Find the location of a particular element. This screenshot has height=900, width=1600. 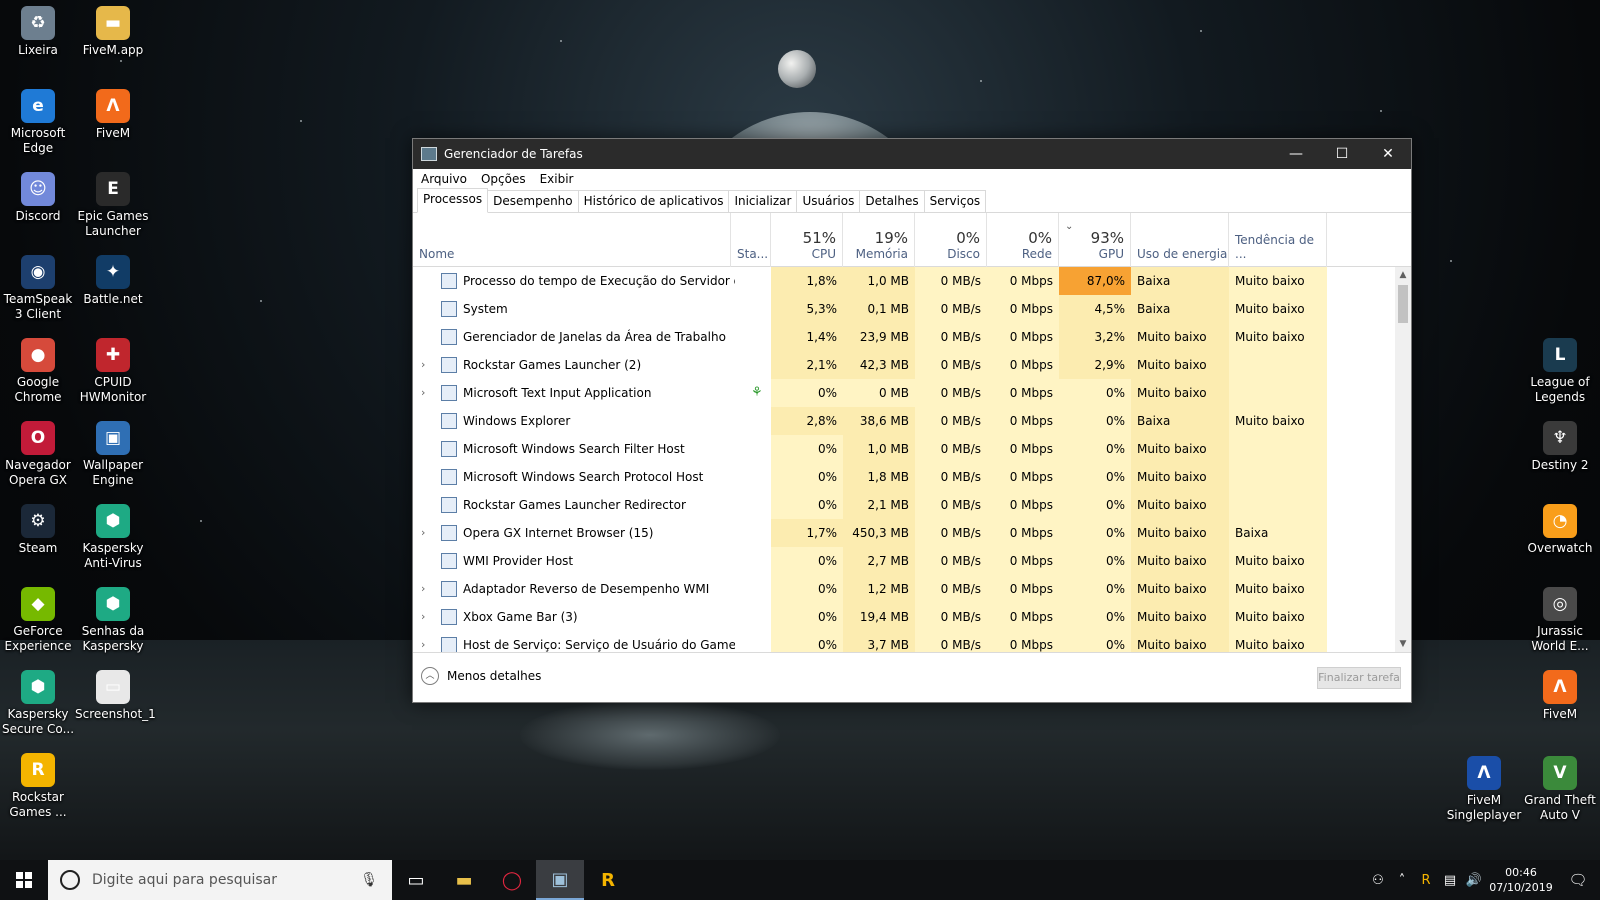

header-name: Nome is located at coordinates (572, 240).